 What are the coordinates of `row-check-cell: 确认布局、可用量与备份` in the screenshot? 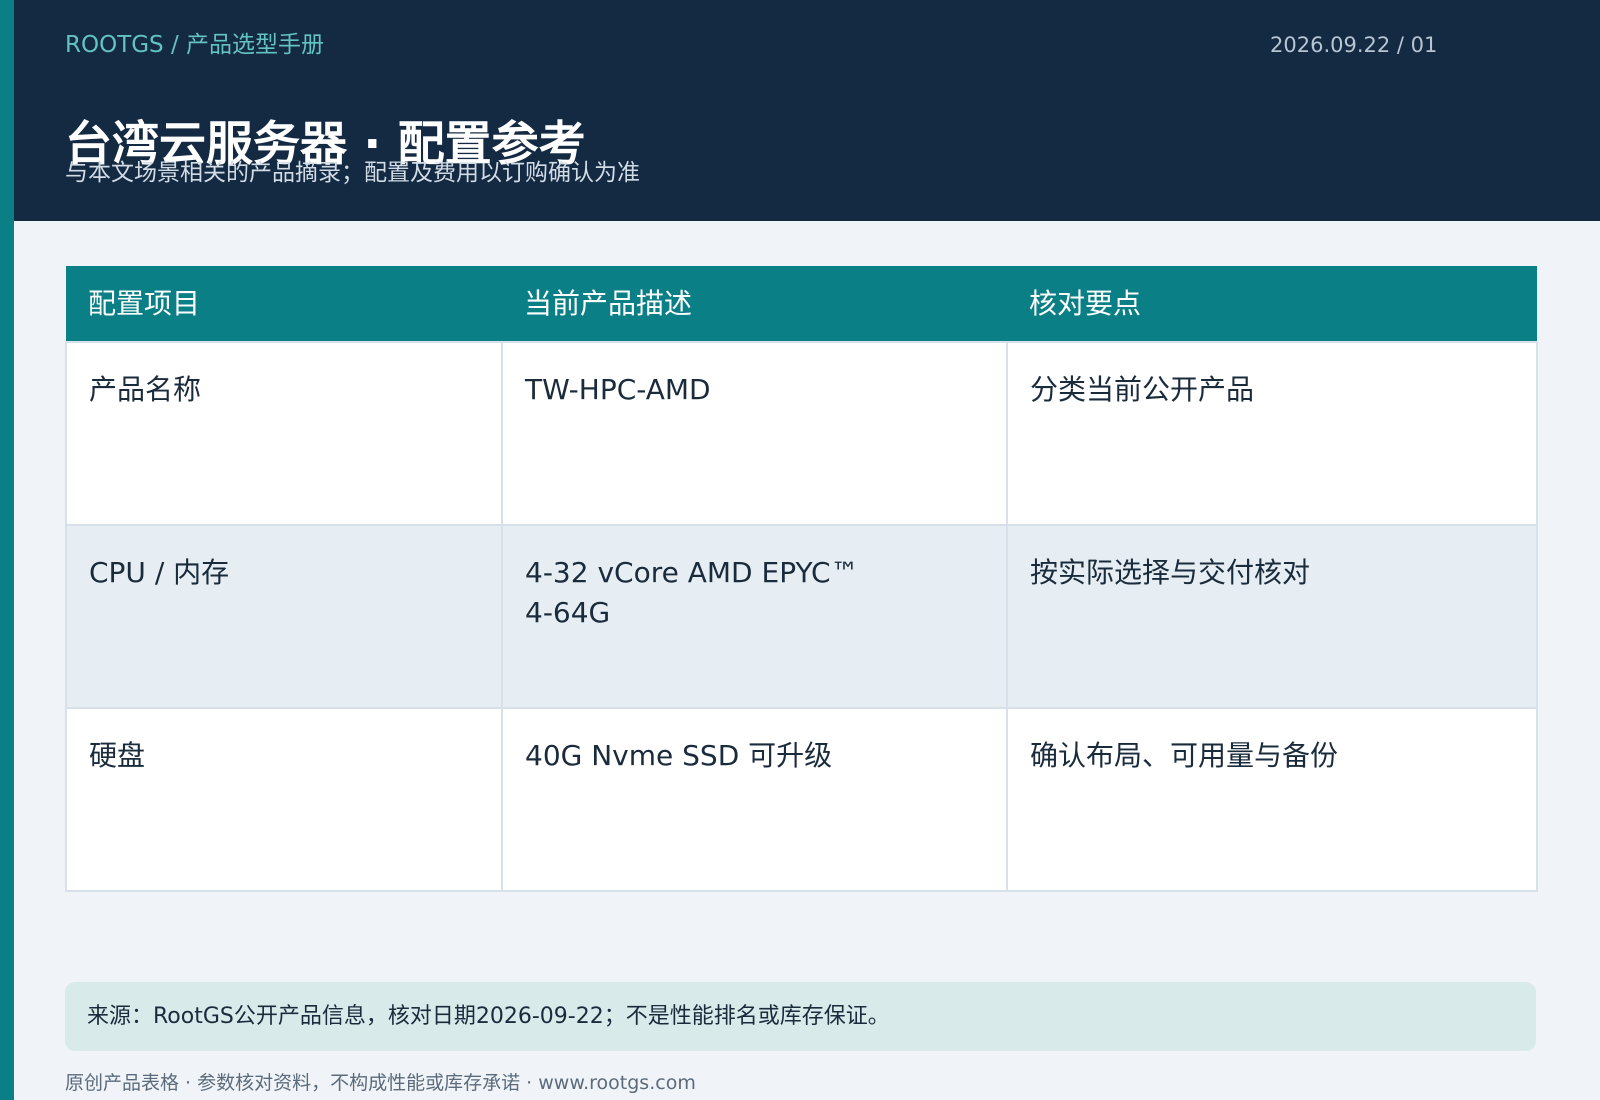 It's located at (1272, 799).